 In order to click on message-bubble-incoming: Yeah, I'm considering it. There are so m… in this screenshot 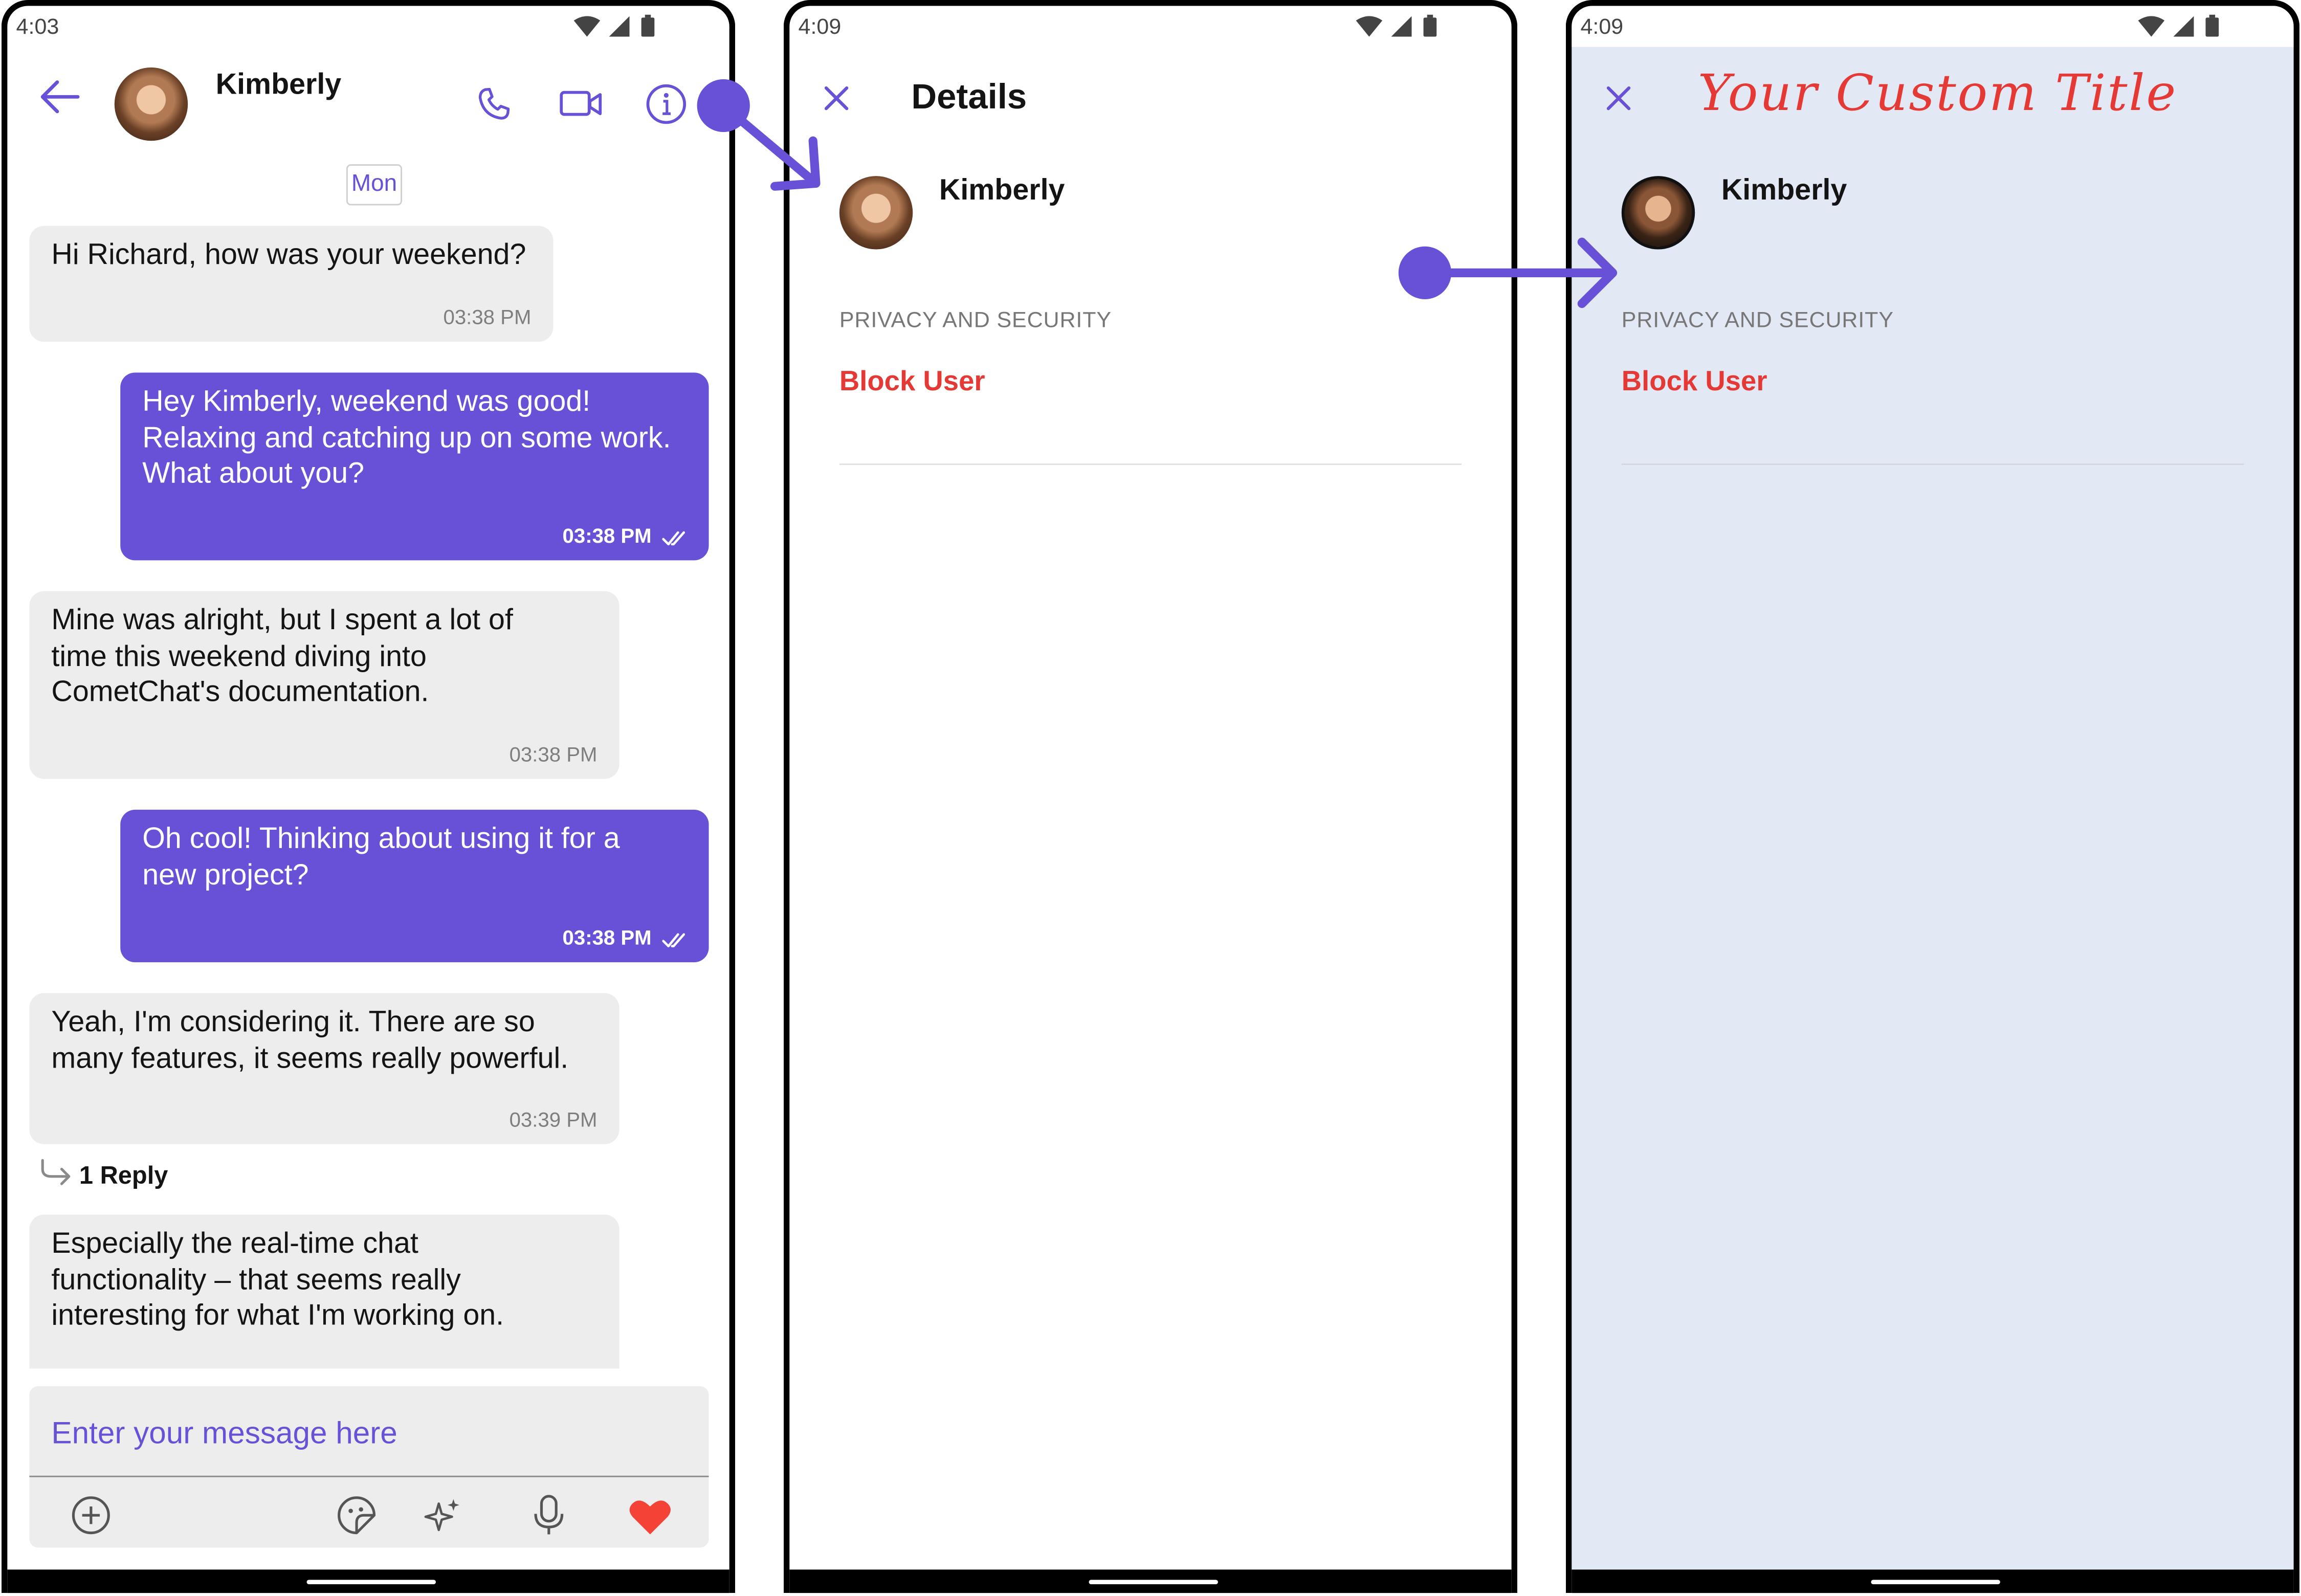, I will do `click(324, 1068)`.